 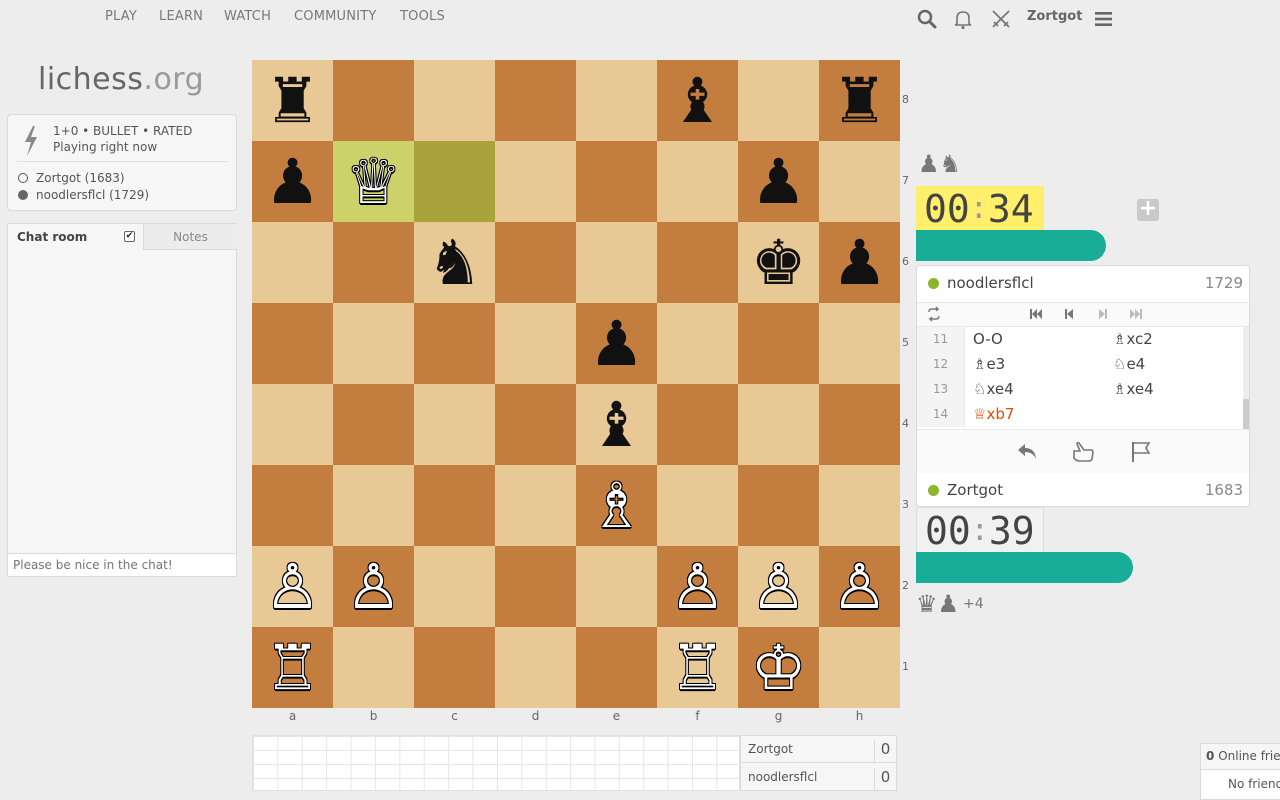 What do you see at coordinates (454, 343) in the screenshot?
I see `square-c5` at bounding box center [454, 343].